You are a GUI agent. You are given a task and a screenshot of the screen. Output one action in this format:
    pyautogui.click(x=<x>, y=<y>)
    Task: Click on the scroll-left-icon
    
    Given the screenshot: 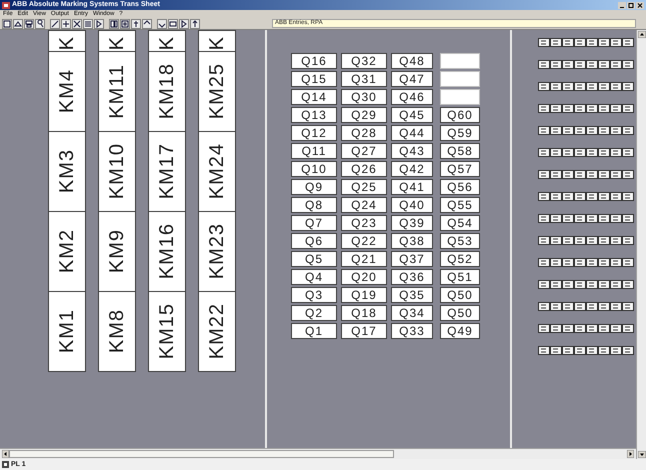 What is the action you would take?
    pyautogui.click(x=5, y=454)
    